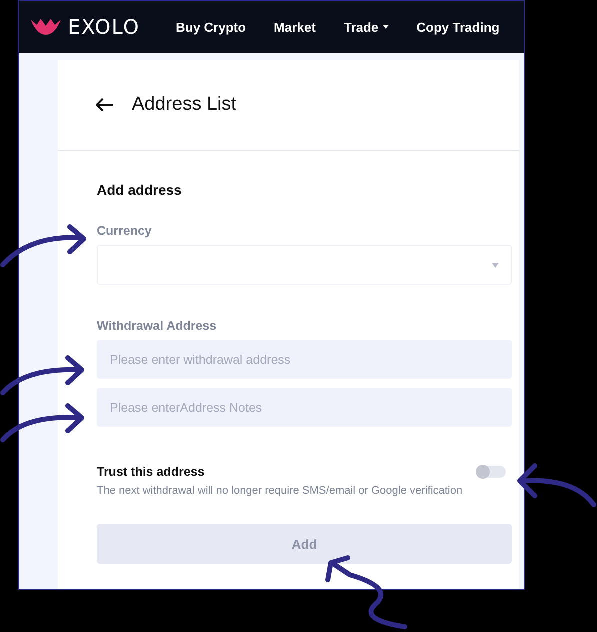  What do you see at coordinates (491, 472) in the screenshot?
I see `trust-toggle` at bounding box center [491, 472].